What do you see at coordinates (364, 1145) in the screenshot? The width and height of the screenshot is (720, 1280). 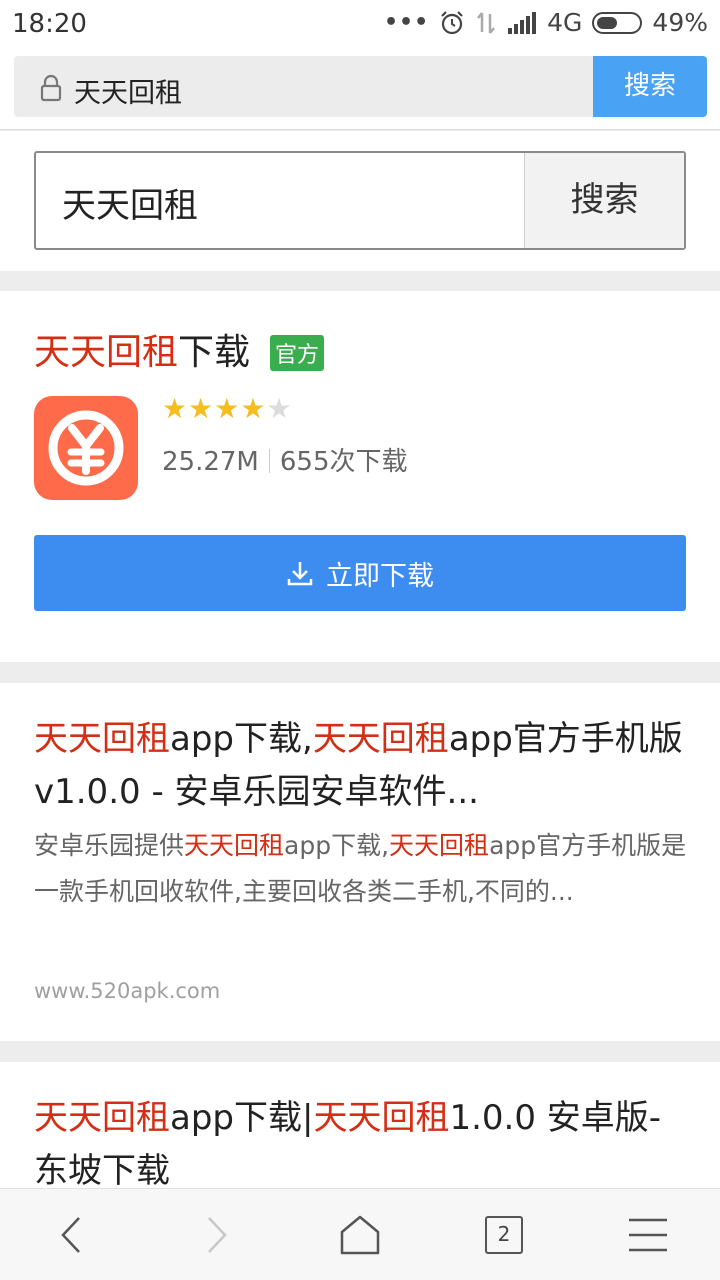 I see `result-title: 天天回租app下载|天天回租1.0.0 安卓版-东坡下载` at bounding box center [364, 1145].